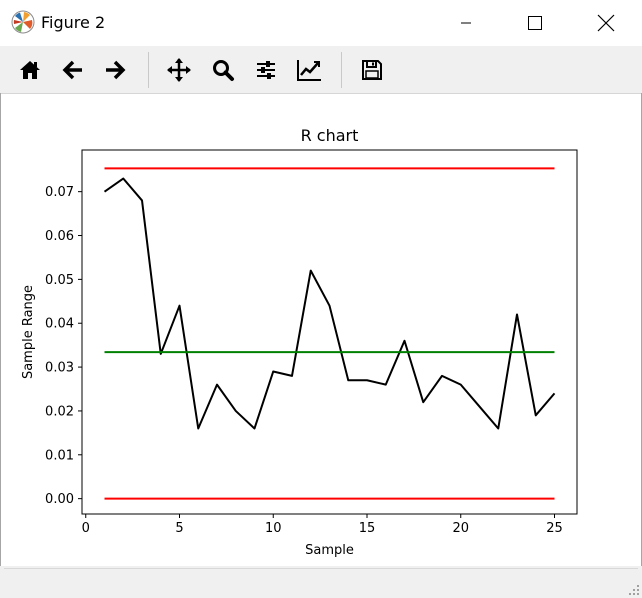 The height and width of the screenshot is (598, 642). I want to click on configure-subplots-icon, so click(266, 70).